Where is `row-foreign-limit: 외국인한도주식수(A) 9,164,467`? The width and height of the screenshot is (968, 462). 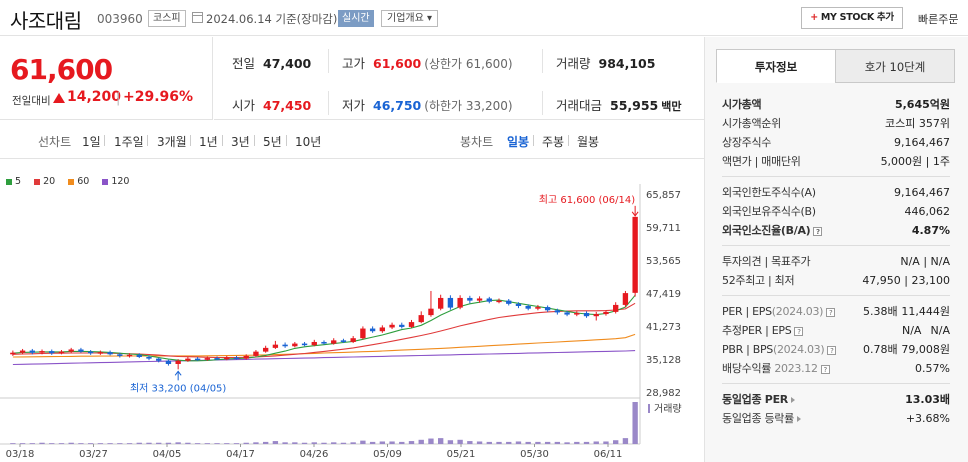
row-foreign-limit: 외국인한도주식수(A) 9,164,467 is located at coordinates (836, 192).